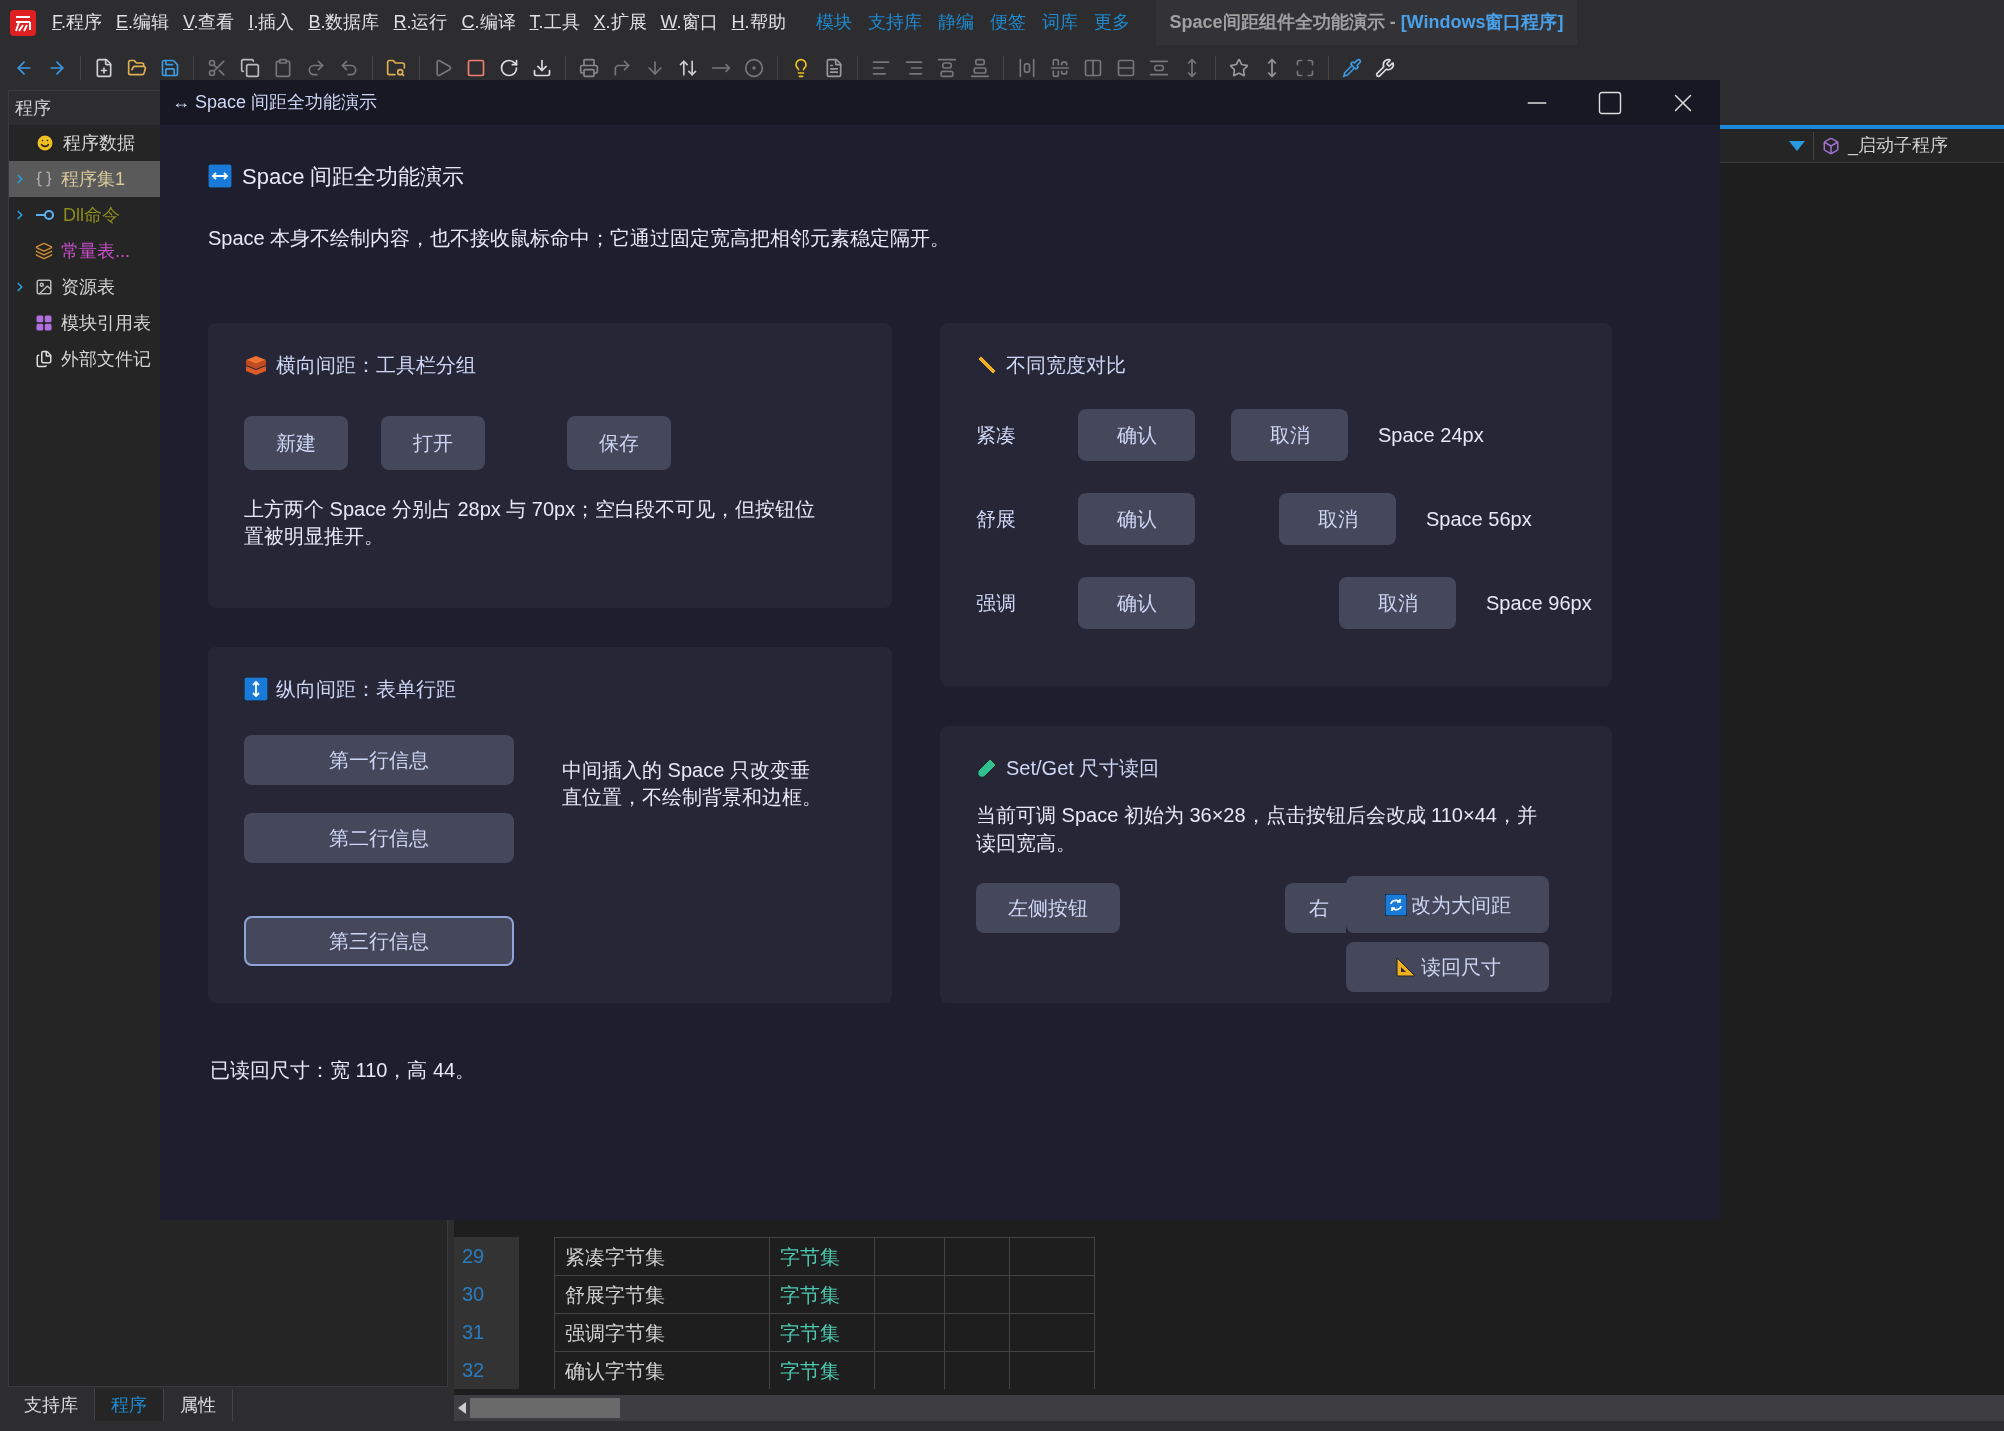  I want to click on info-text: 当前可调 Space 初始为 36×28，点击按钮后会改成 110×44，并读回宽高。, so click(1257, 829).